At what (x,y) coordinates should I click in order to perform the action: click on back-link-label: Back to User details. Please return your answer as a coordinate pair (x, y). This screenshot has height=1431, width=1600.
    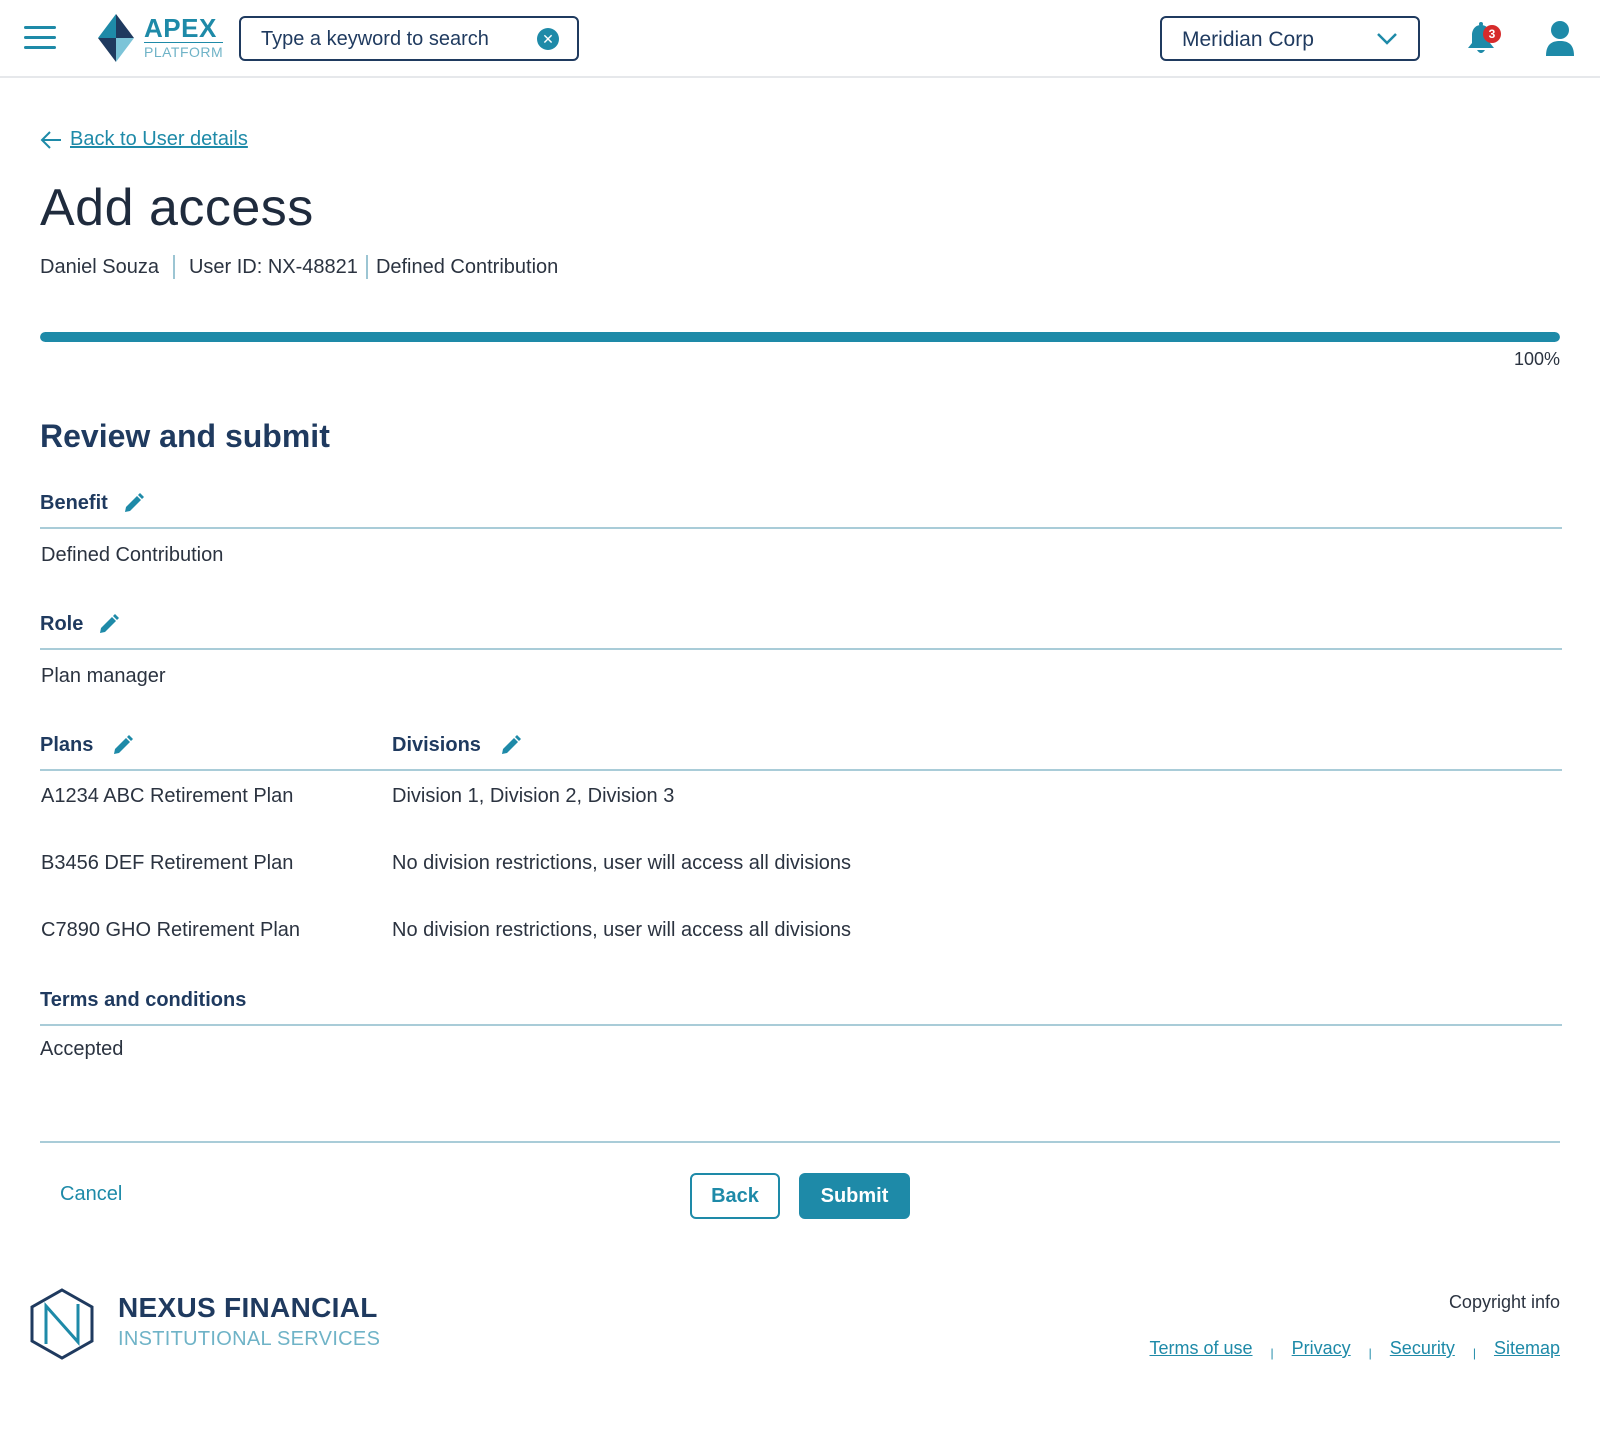
    Looking at the image, I should click on (159, 139).